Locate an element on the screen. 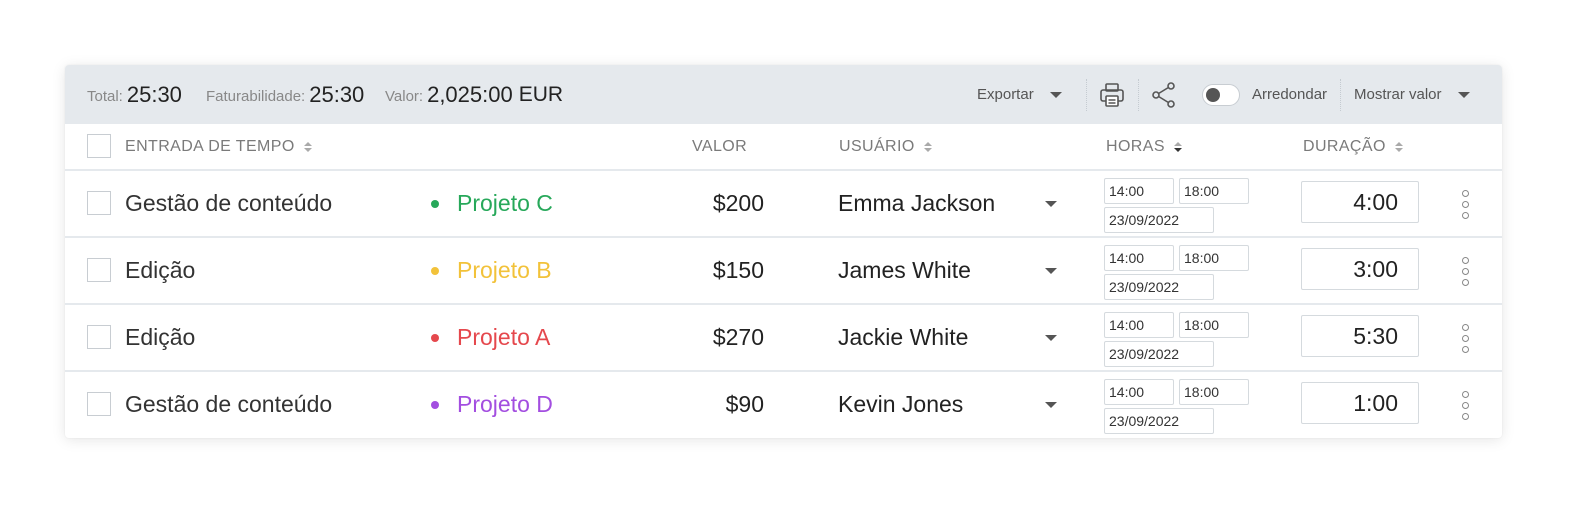  column-hours: HORAS is located at coordinates (1144, 146).